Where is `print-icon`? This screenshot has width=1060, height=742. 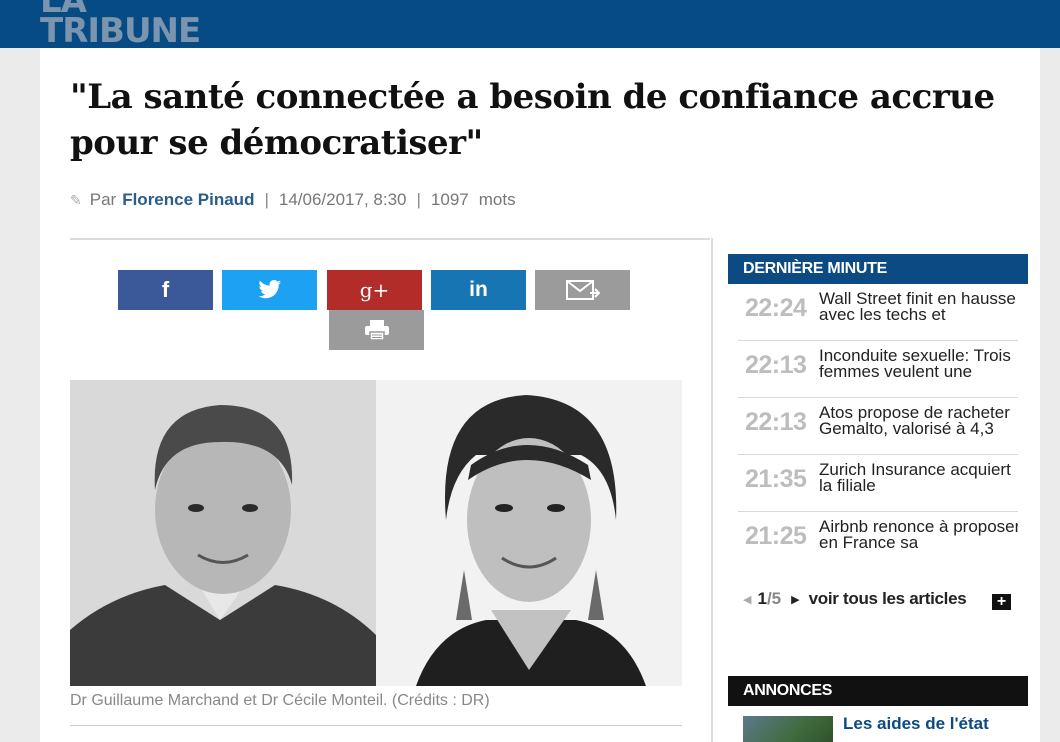 print-icon is located at coordinates (376, 330).